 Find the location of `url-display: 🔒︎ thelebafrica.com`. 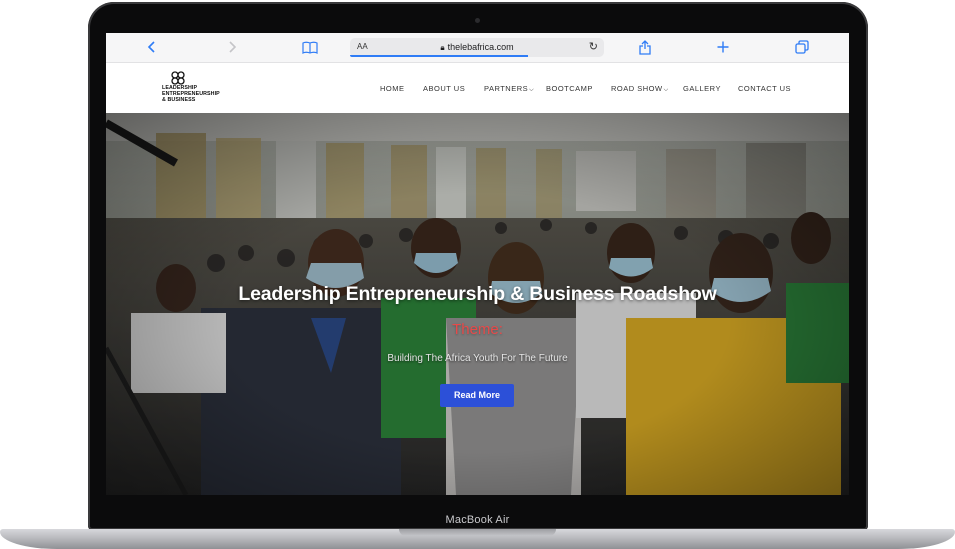

url-display: 🔒︎ thelebafrica.com is located at coordinates (477, 47).